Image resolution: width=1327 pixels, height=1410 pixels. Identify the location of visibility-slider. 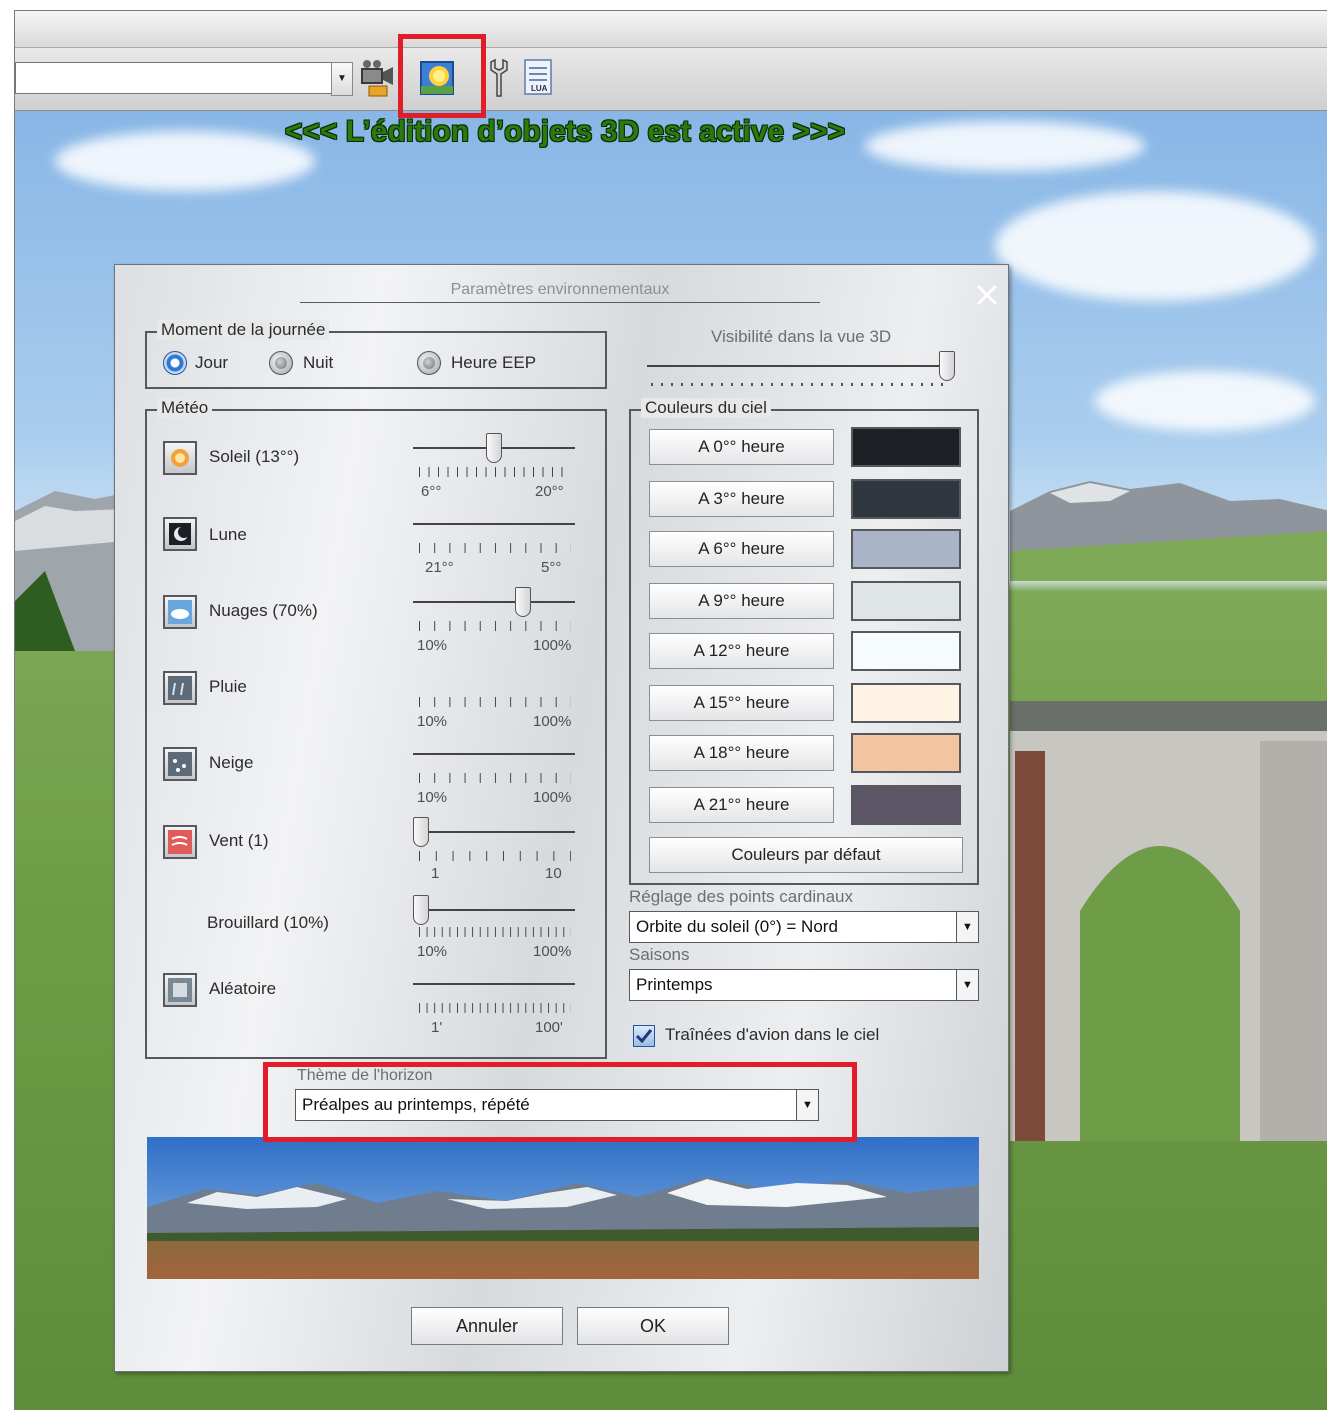
(797, 366).